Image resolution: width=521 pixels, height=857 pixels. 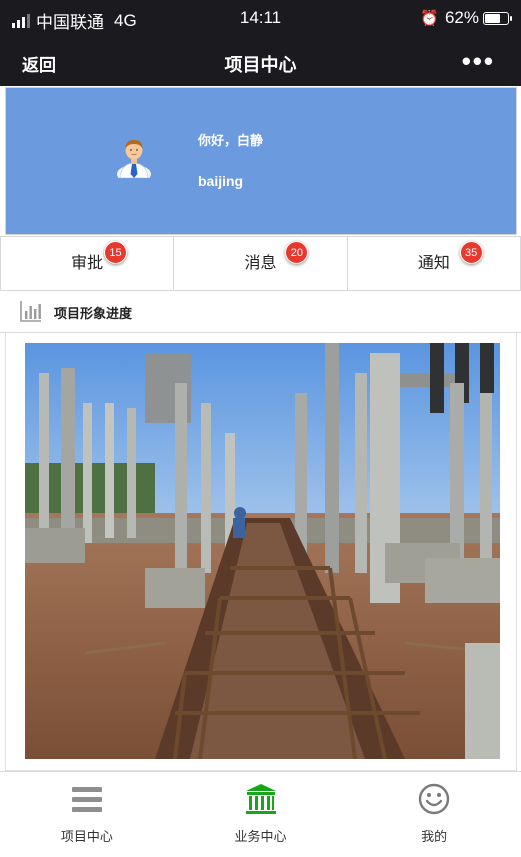 What do you see at coordinates (260, 312) in the screenshot?
I see `section-header: 项目形象进度` at bounding box center [260, 312].